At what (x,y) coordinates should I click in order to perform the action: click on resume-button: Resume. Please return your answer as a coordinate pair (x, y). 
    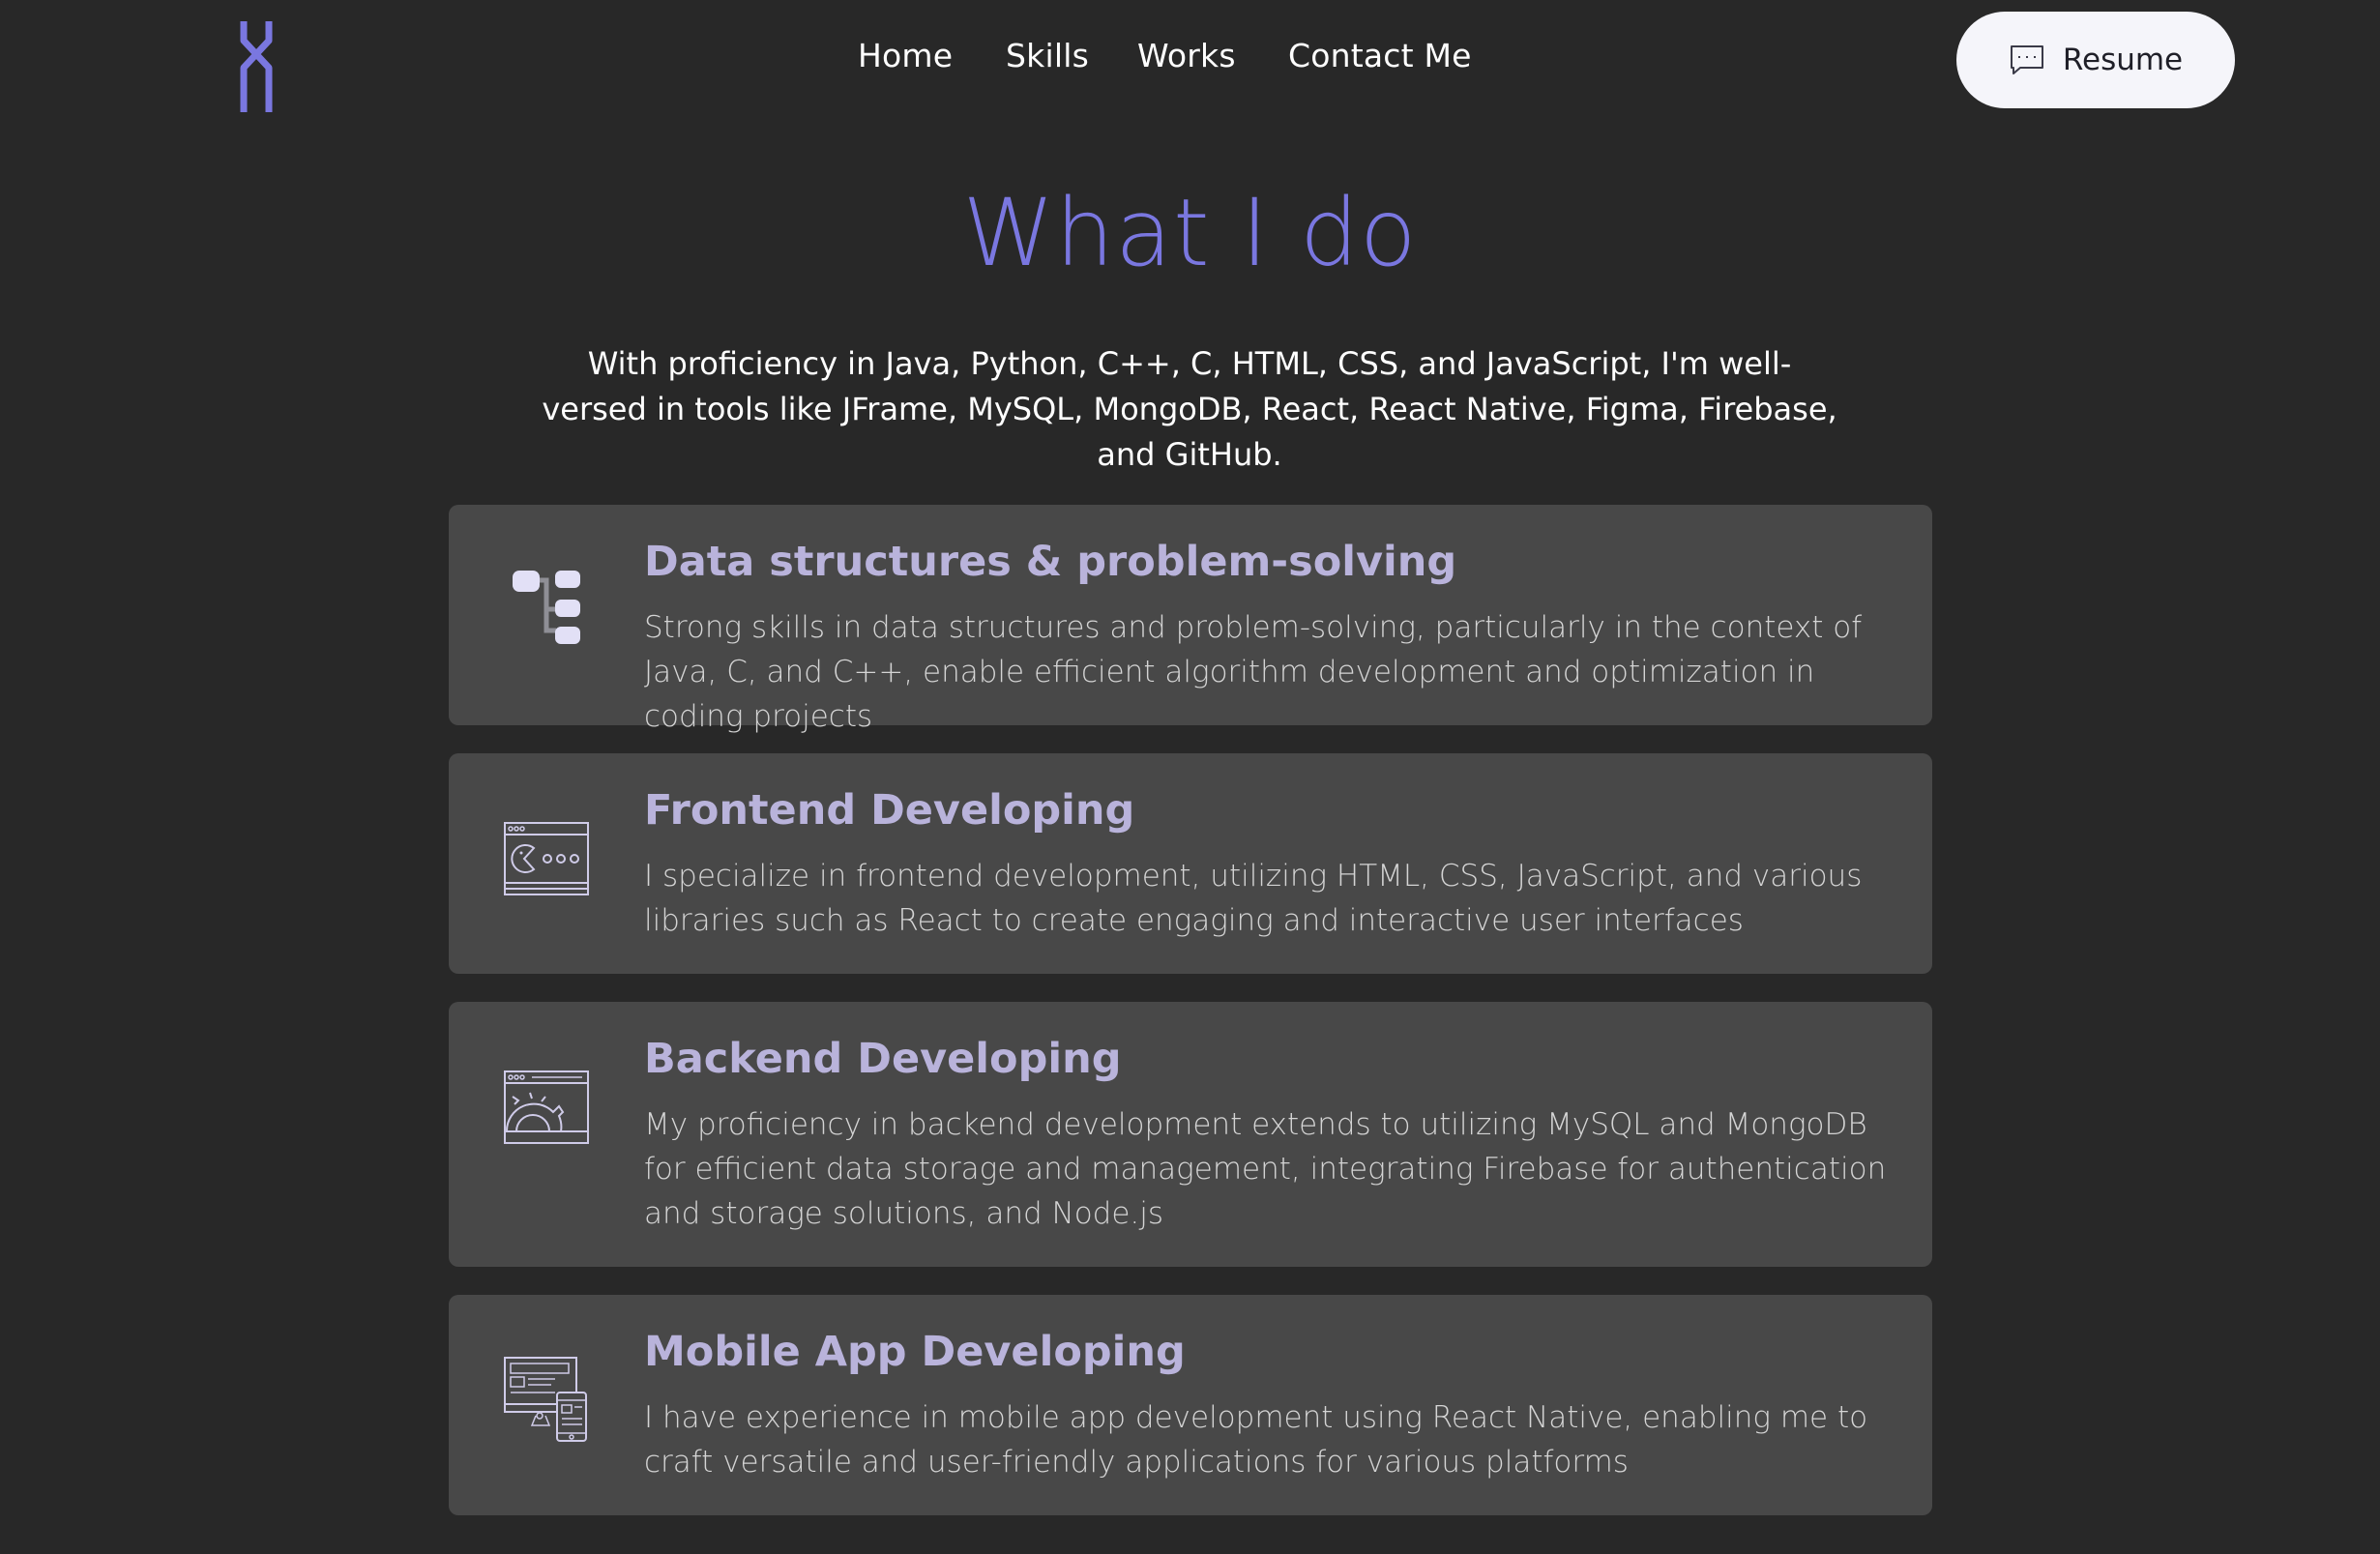
    Looking at the image, I should click on (2096, 60).